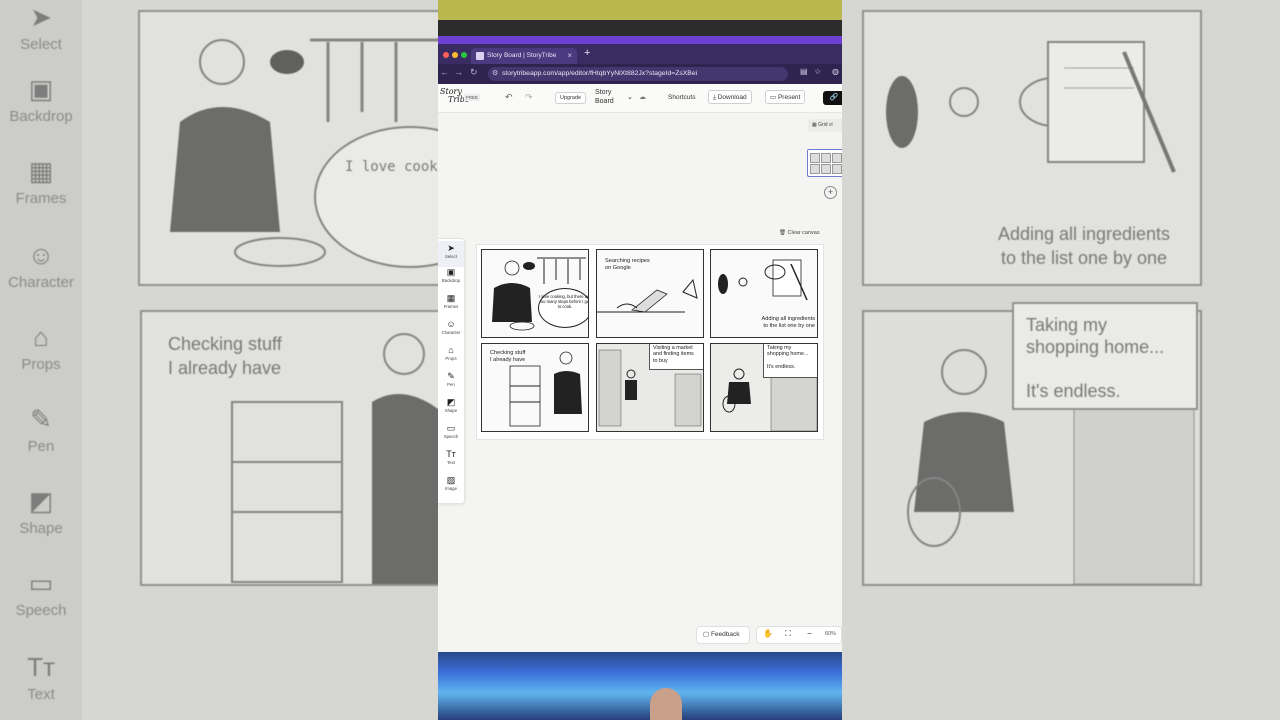 This screenshot has height=720, width=1280. Describe the element at coordinates (444, 72) in the screenshot. I see `back-arrow-icon: ←` at that location.